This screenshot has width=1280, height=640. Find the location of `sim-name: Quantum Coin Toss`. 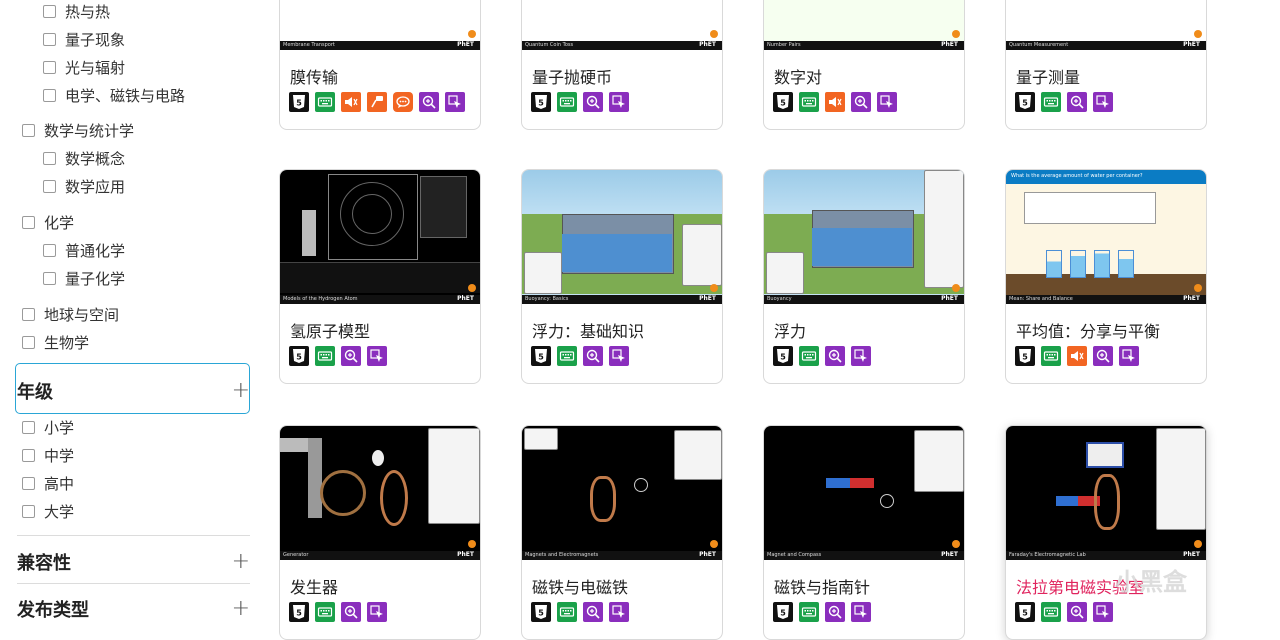

sim-name: Quantum Coin Toss is located at coordinates (549, 45).